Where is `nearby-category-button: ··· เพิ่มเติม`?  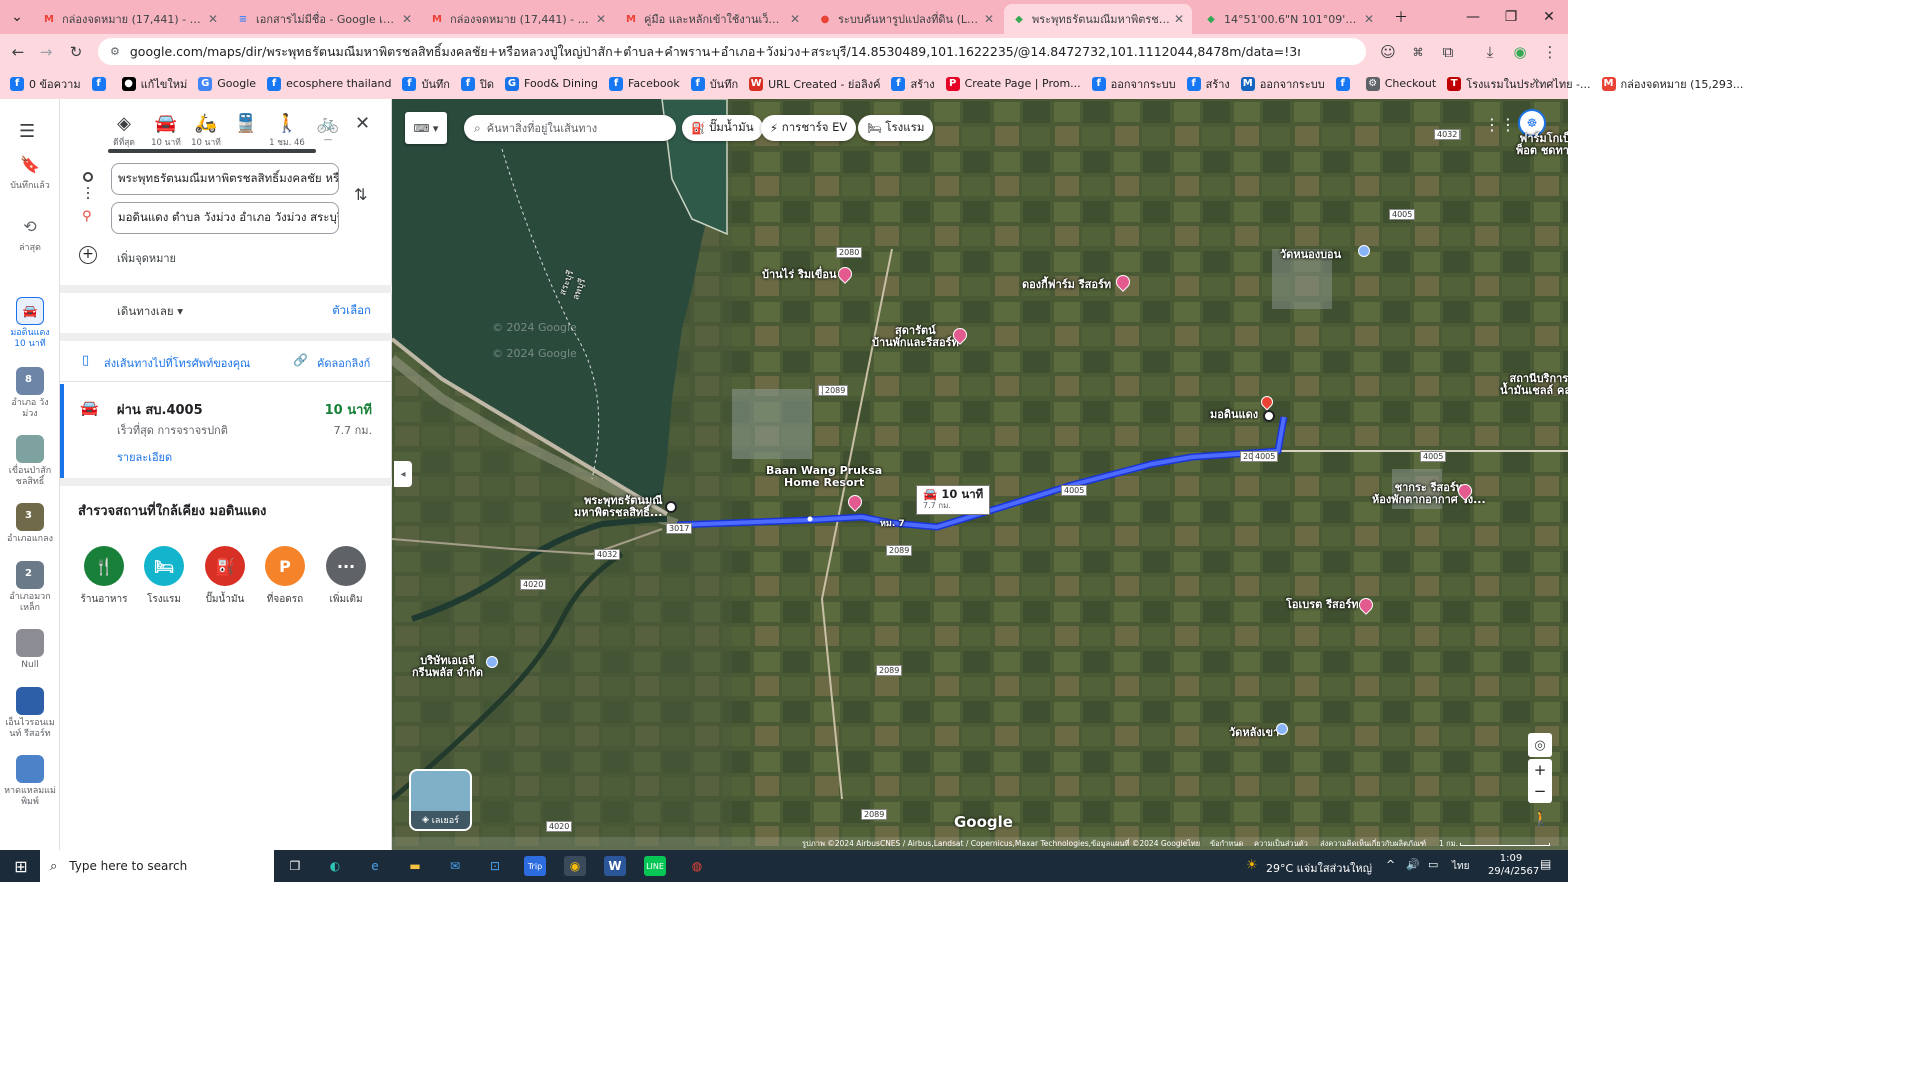 nearby-category-button: ··· เพิ่มเติม is located at coordinates (346, 576).